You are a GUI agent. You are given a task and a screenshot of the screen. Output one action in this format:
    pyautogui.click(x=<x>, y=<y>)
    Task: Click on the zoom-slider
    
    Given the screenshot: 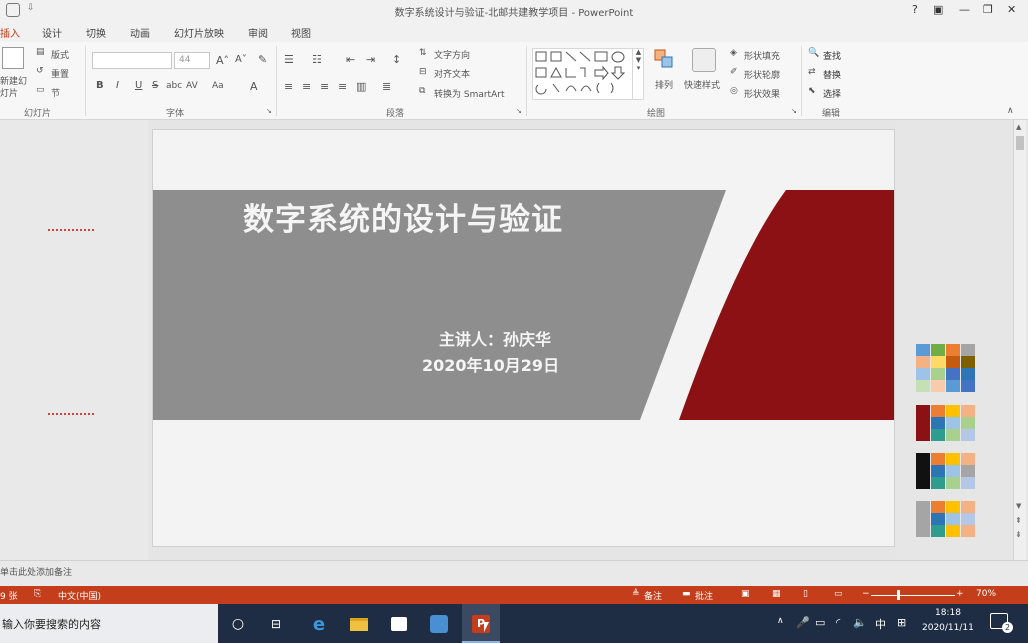 What is the action you would take?
    pyautogui.click(x=913, y=595)
    